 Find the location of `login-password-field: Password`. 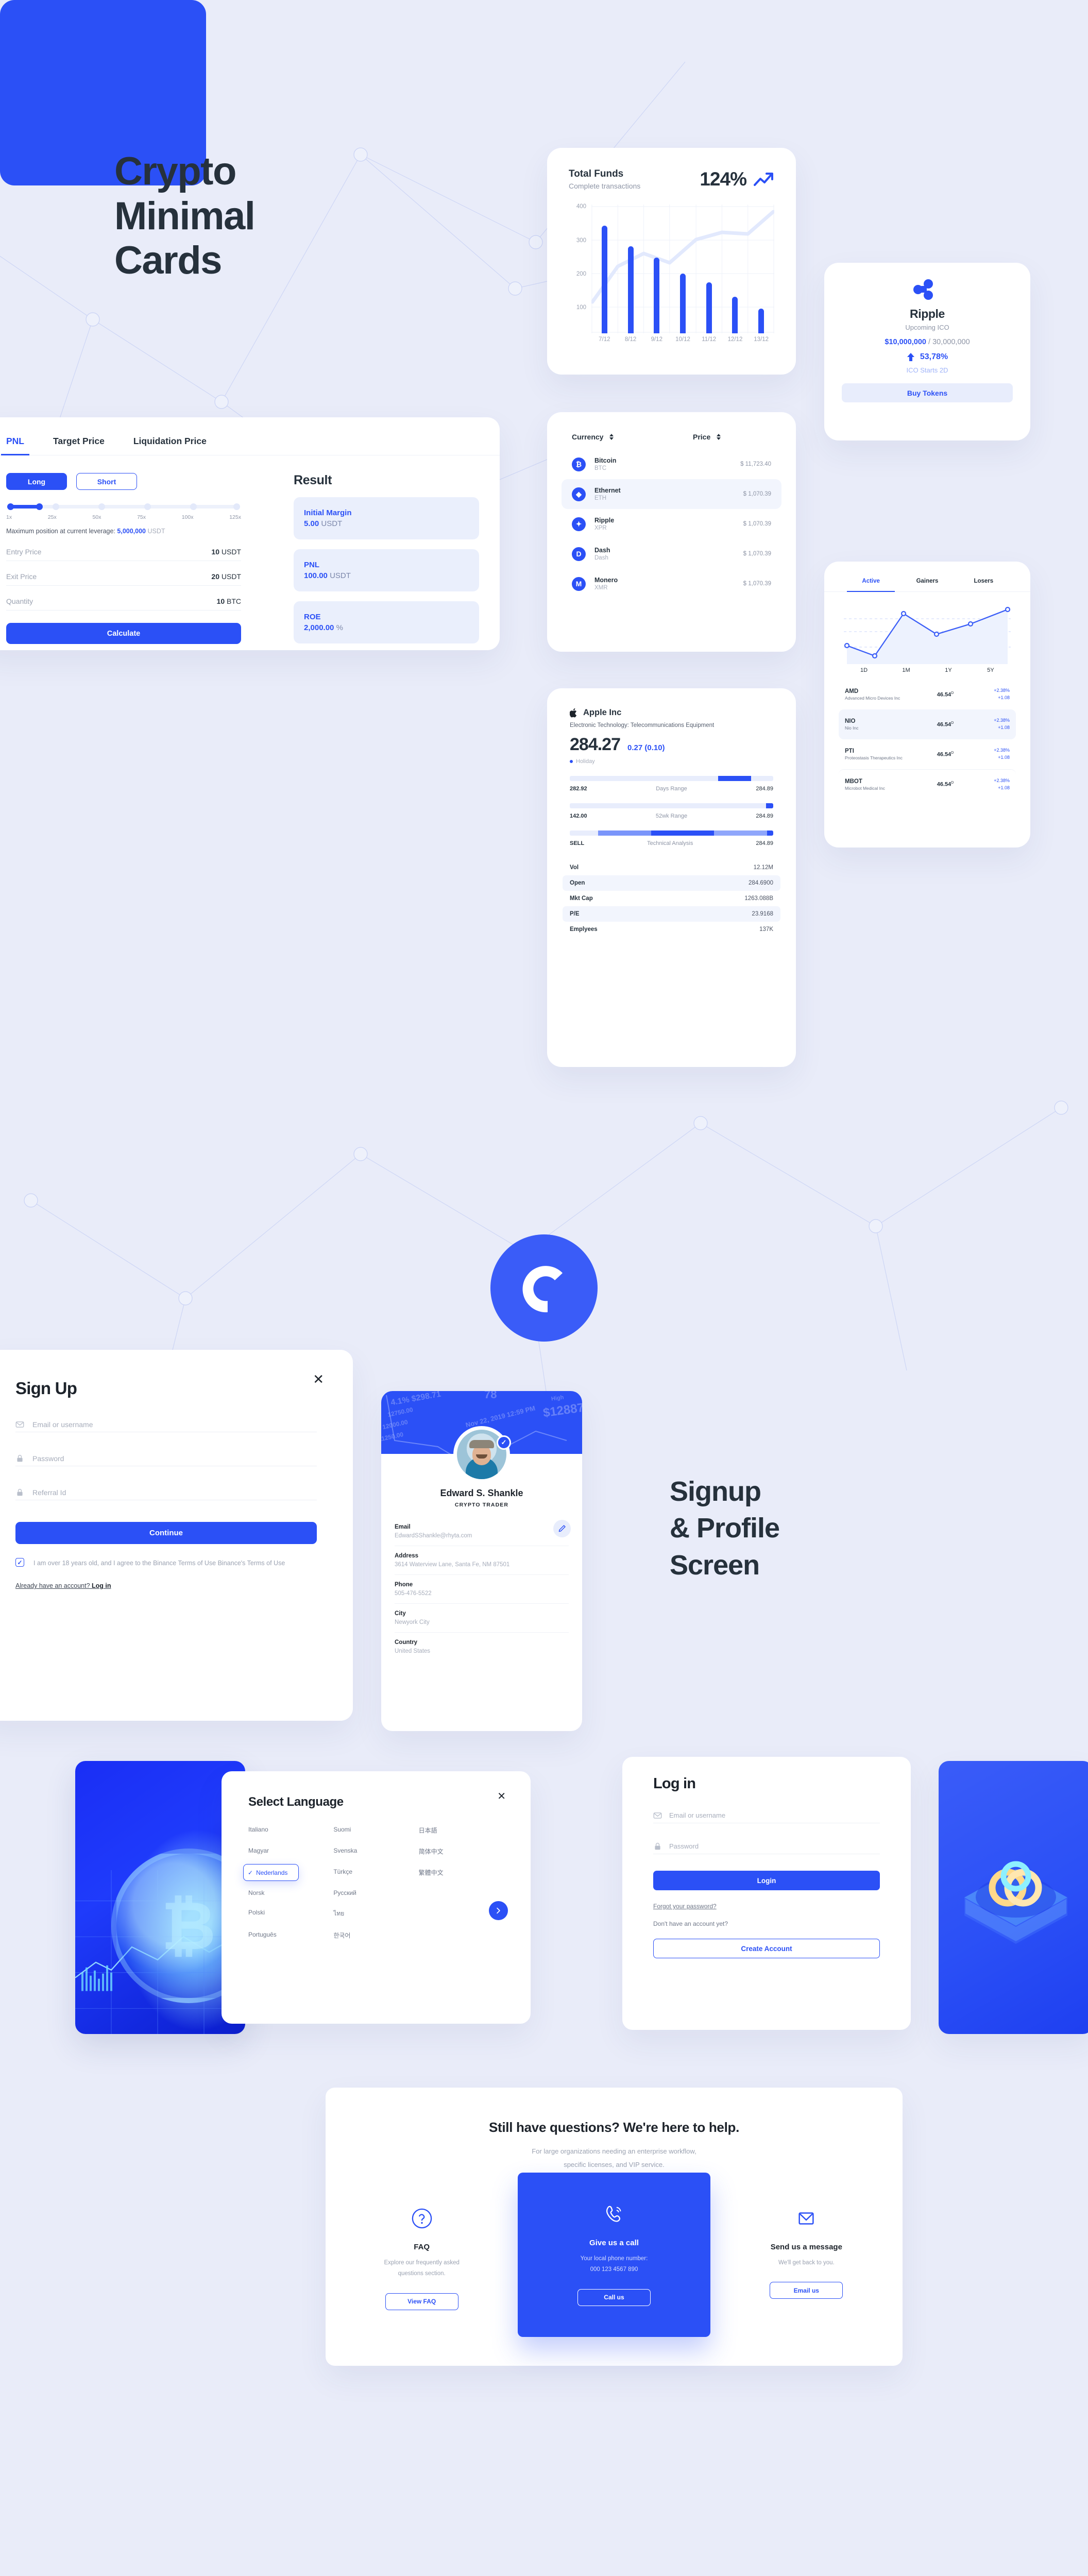

login-password-field: Password is located at coordinates (766, 1848).